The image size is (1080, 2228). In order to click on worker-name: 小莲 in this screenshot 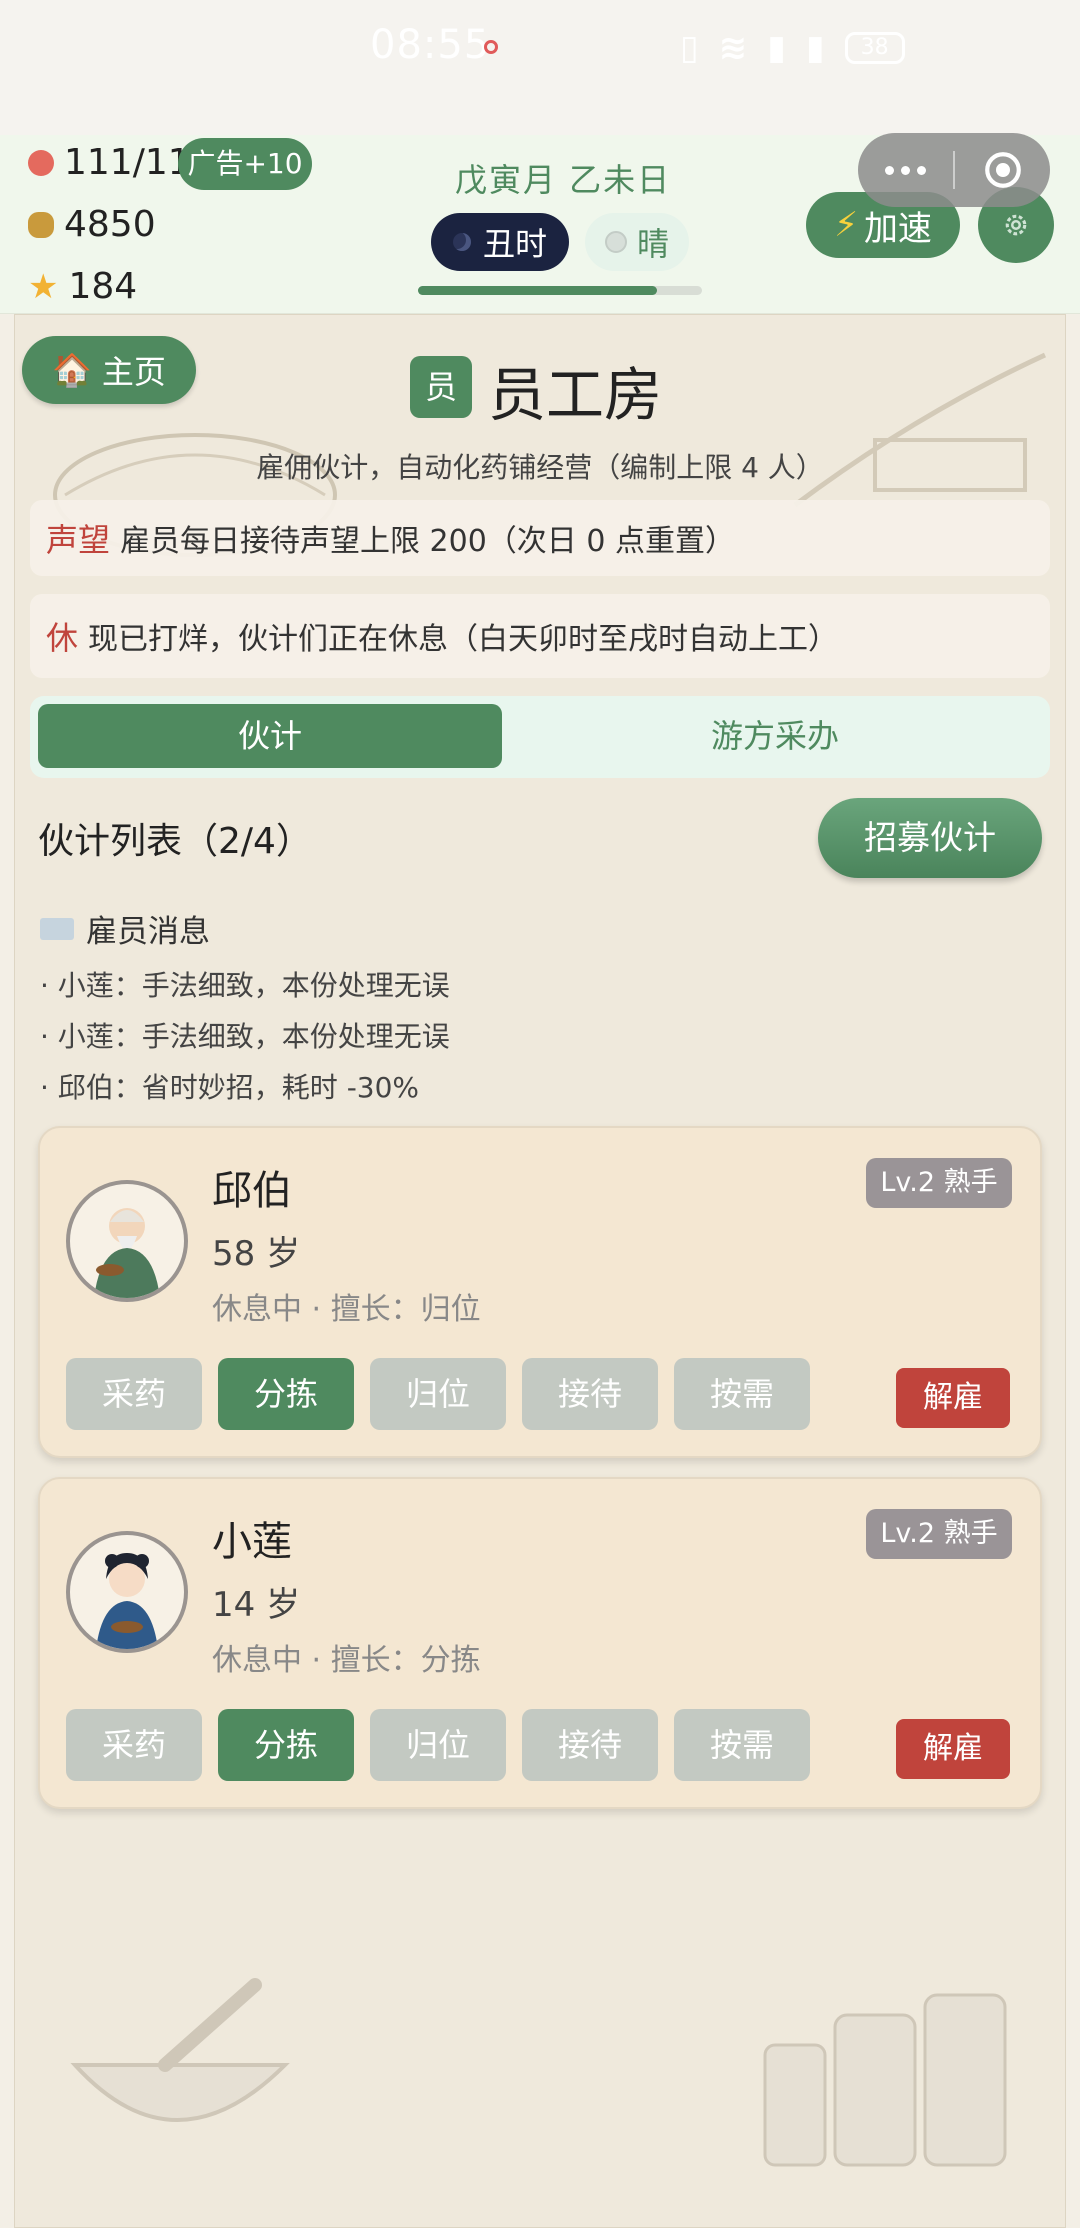, I will do `click(252, 1542)`.